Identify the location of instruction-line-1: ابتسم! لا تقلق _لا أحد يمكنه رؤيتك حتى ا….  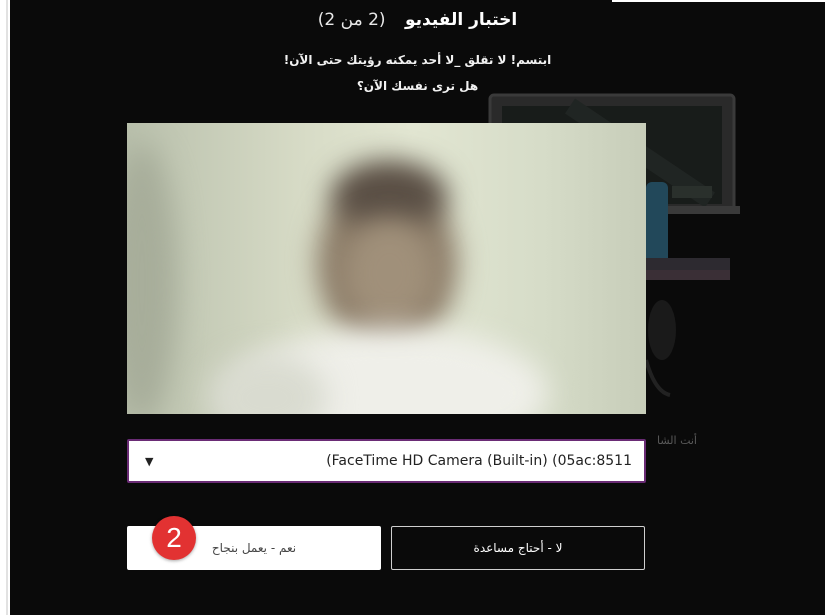
(417, 60).